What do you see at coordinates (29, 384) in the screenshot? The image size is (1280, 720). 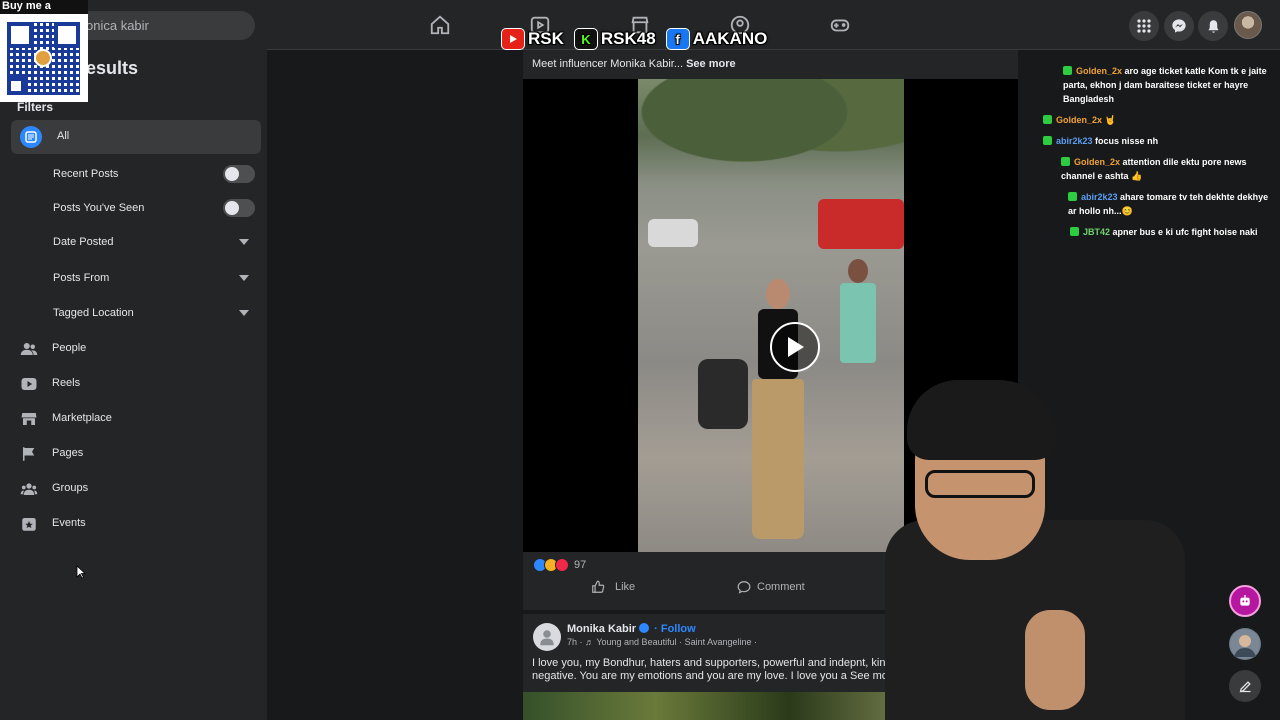 I see `reels-icon` at bounding box center [29, 384].